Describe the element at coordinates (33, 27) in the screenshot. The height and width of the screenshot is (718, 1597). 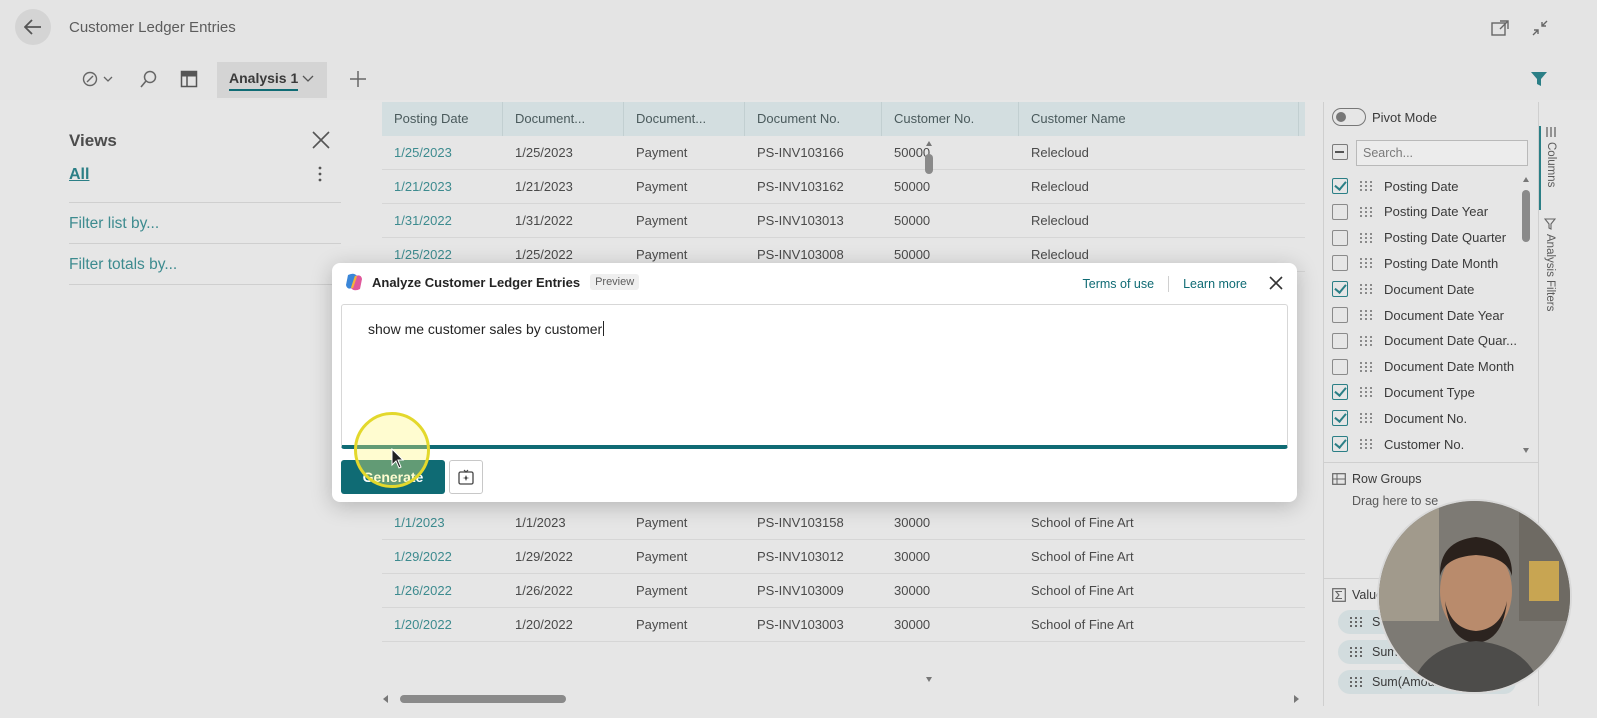
I see `back-button` at that location.